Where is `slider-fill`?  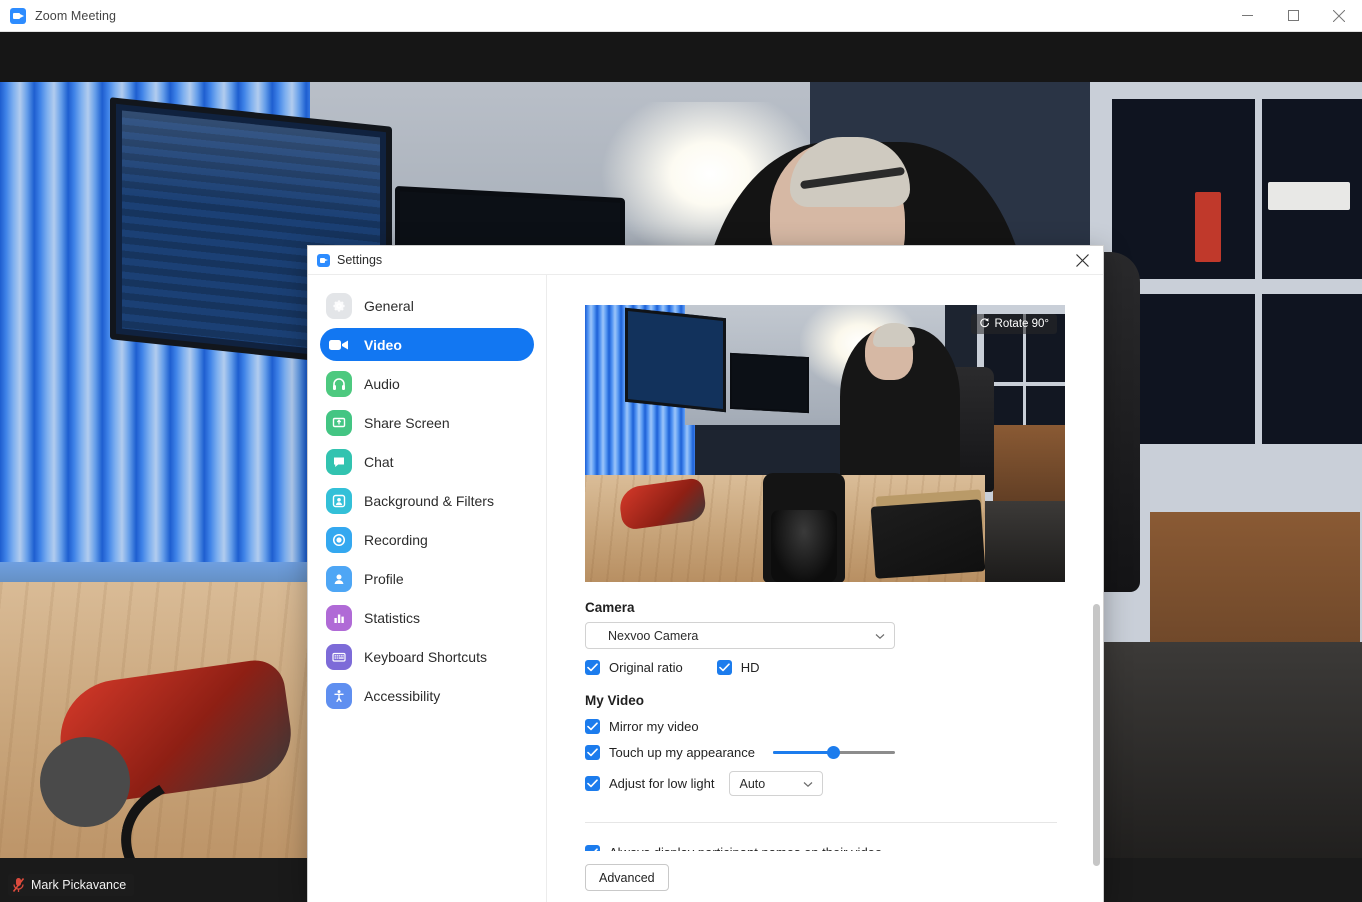
slider-fill is located at coordinates (802, 752).